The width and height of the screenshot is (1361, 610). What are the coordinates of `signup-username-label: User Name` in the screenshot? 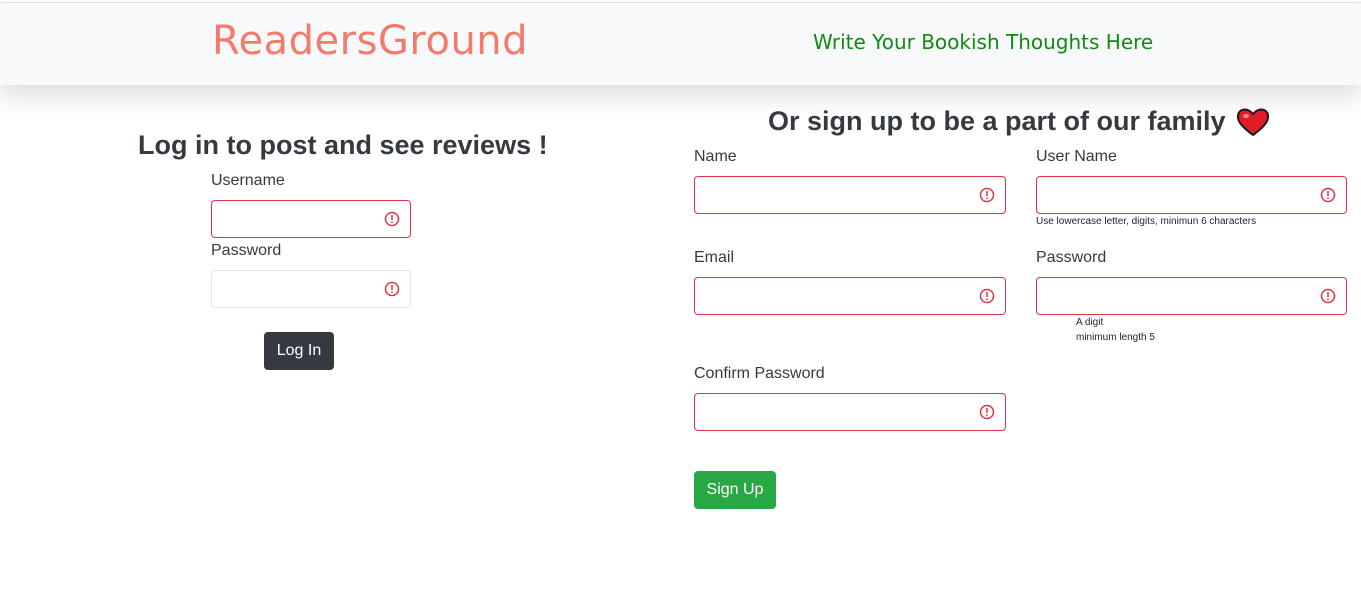 It's located at (1076, 156).